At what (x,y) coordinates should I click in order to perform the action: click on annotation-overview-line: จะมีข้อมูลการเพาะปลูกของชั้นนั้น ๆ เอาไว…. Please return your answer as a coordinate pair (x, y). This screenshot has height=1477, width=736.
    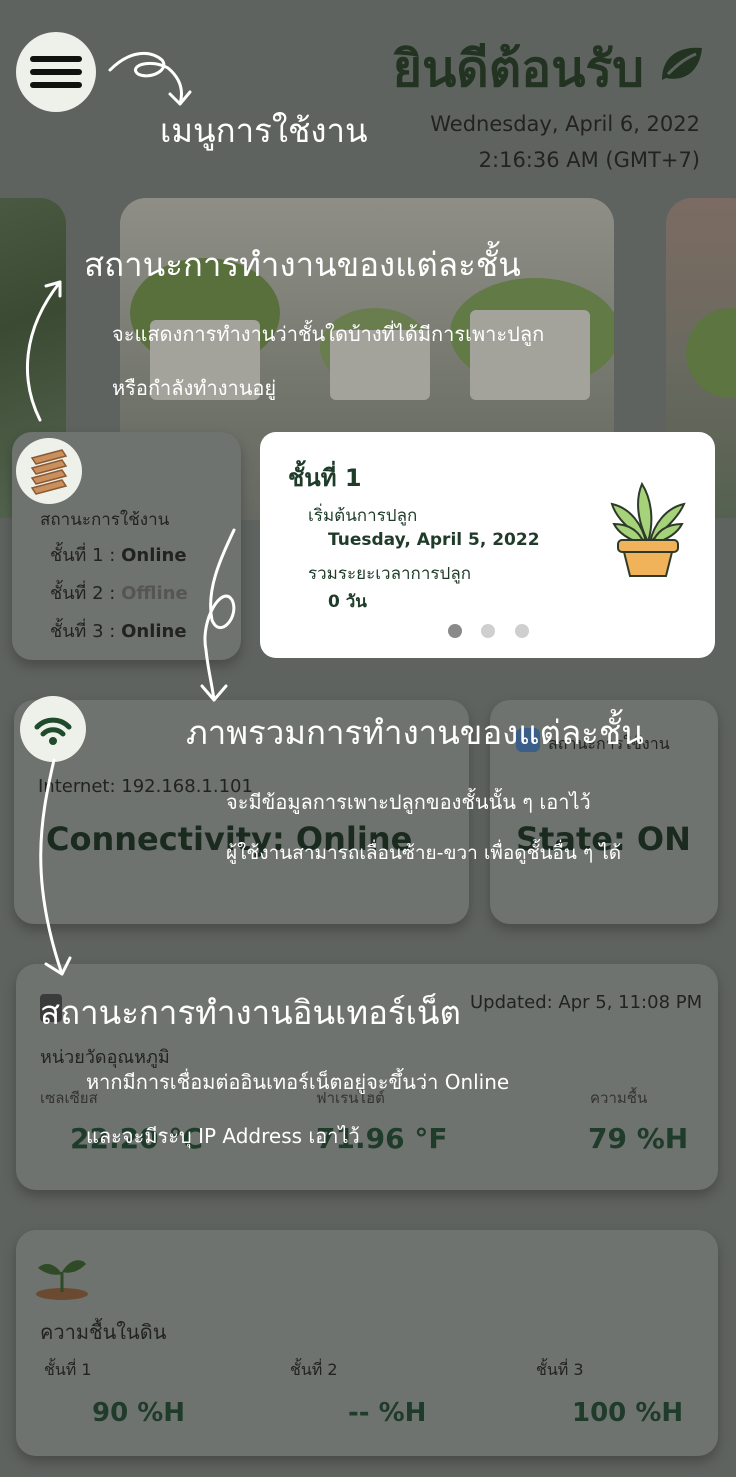
    Looking at the image, I should click on (408, 802).